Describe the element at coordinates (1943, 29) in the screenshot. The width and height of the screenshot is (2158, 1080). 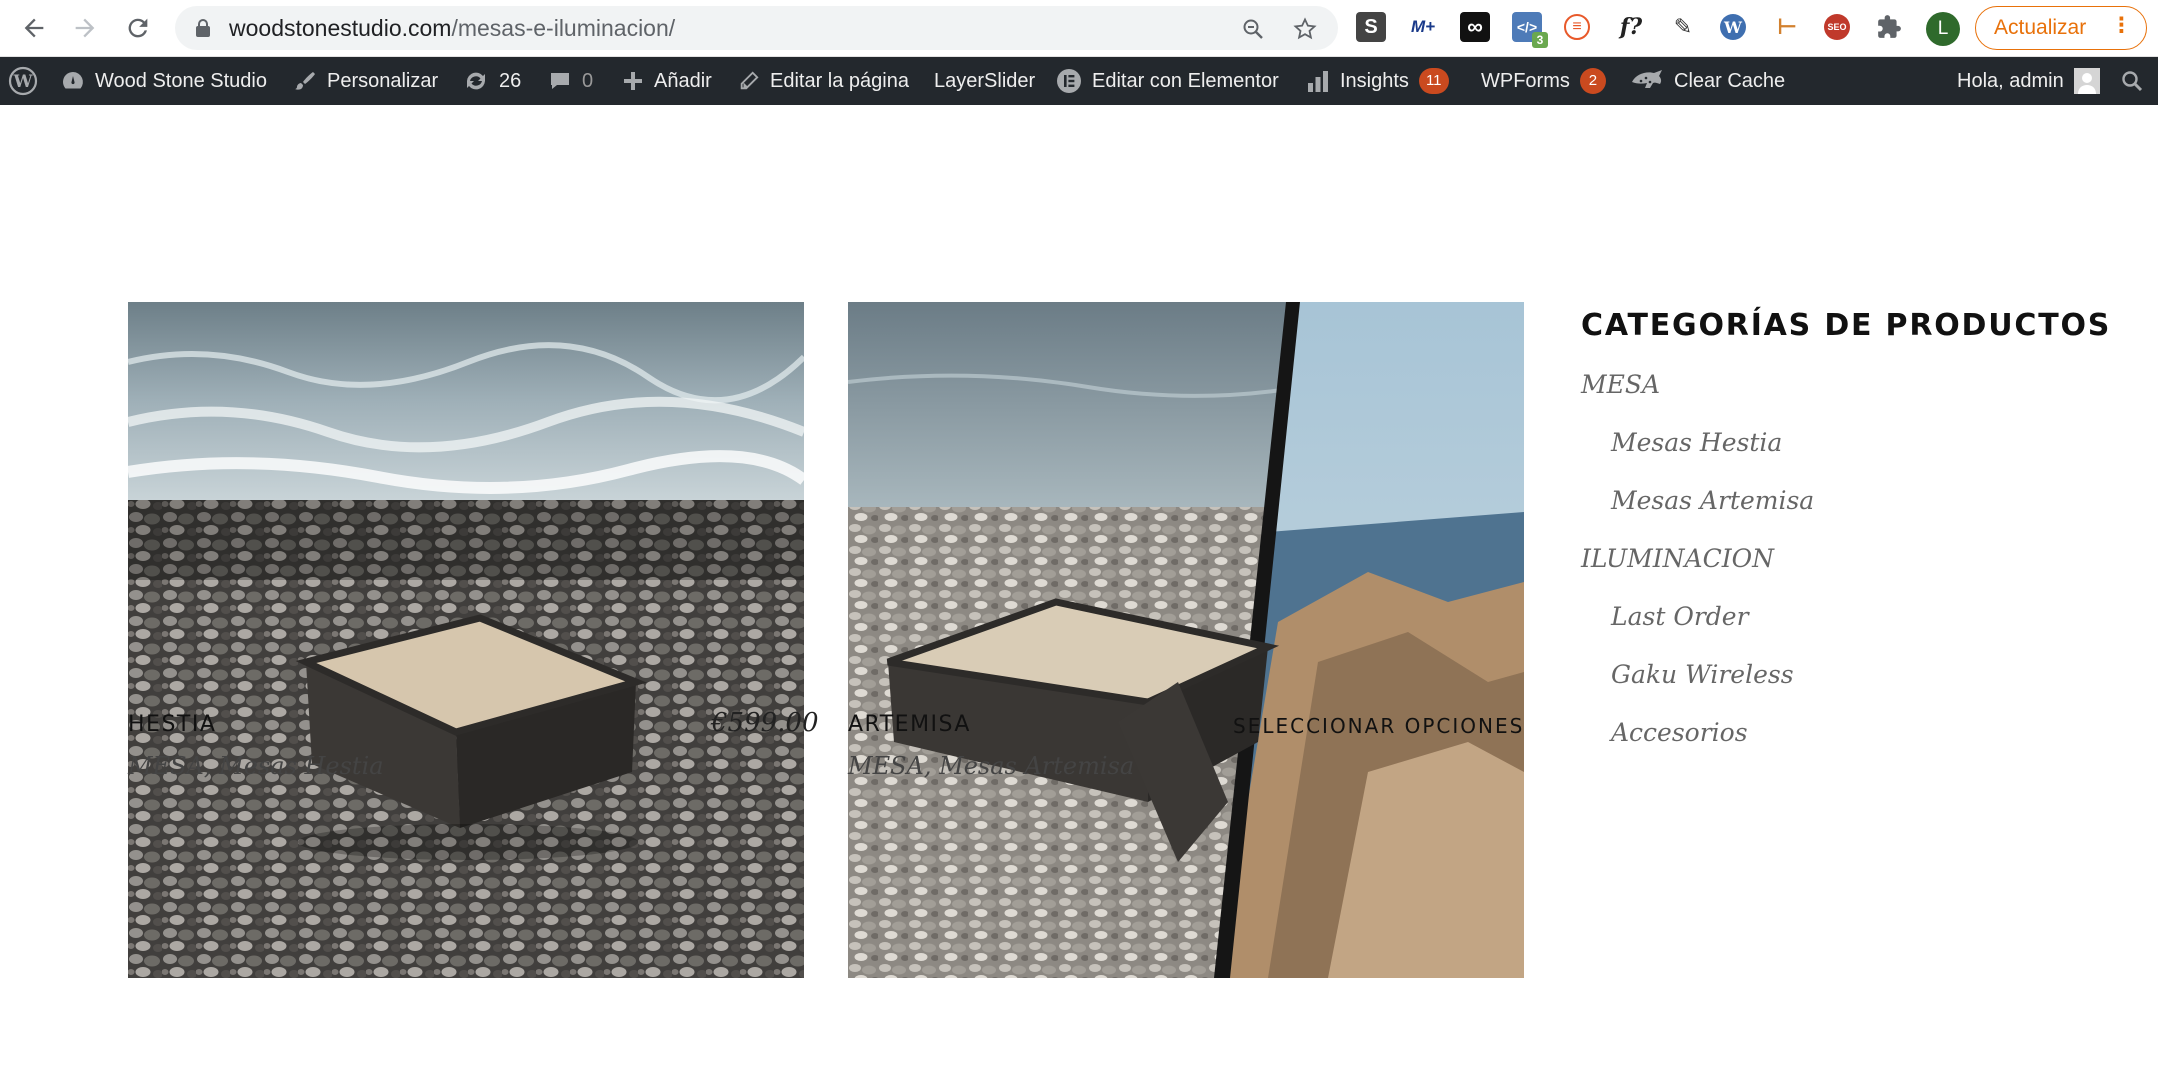
I see `profile-avatar: L` at that location.